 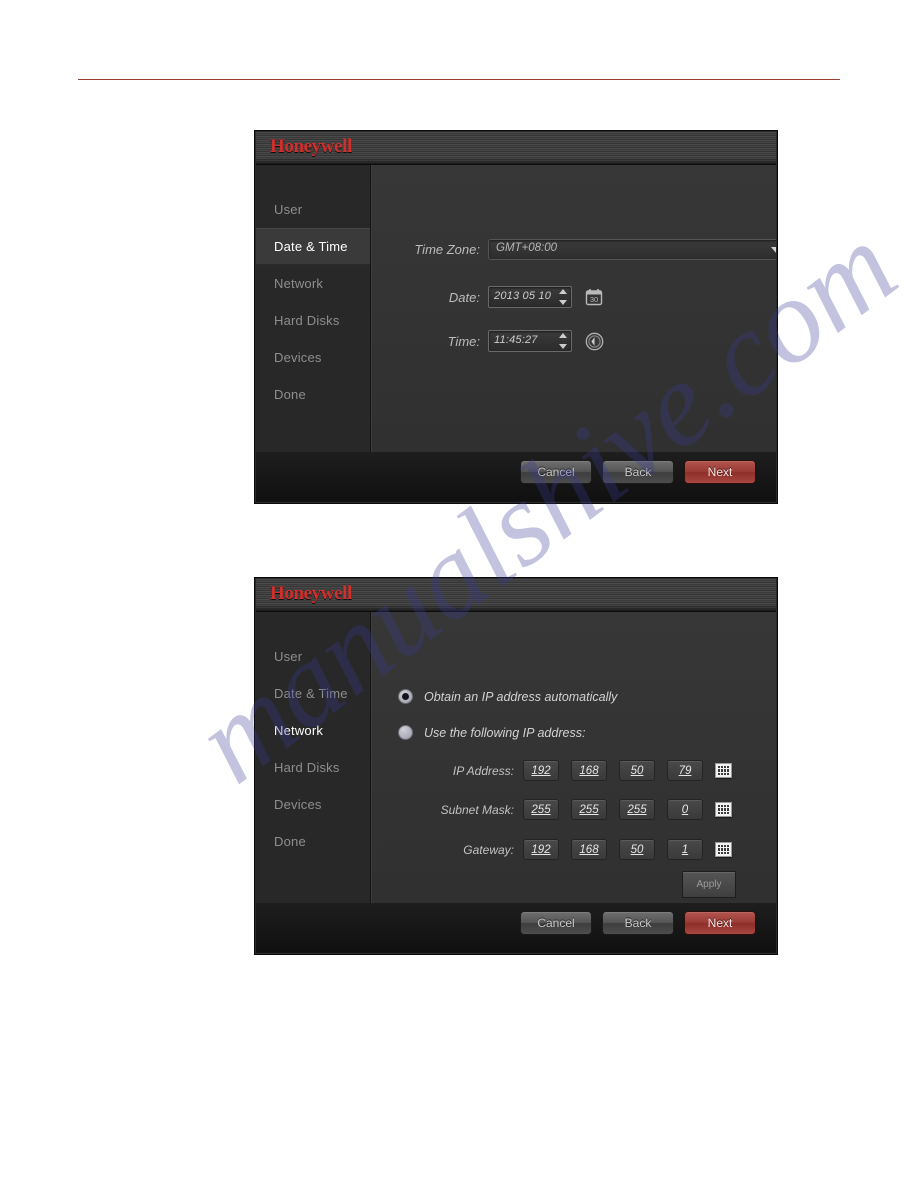 I want to click on subnet-mask-octet-3: 255, so click(x=637, y=809).